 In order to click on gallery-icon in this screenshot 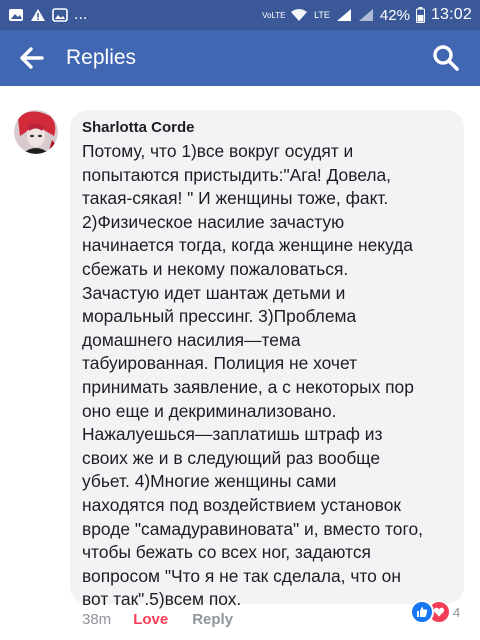, I will do `click(16, 15)`.